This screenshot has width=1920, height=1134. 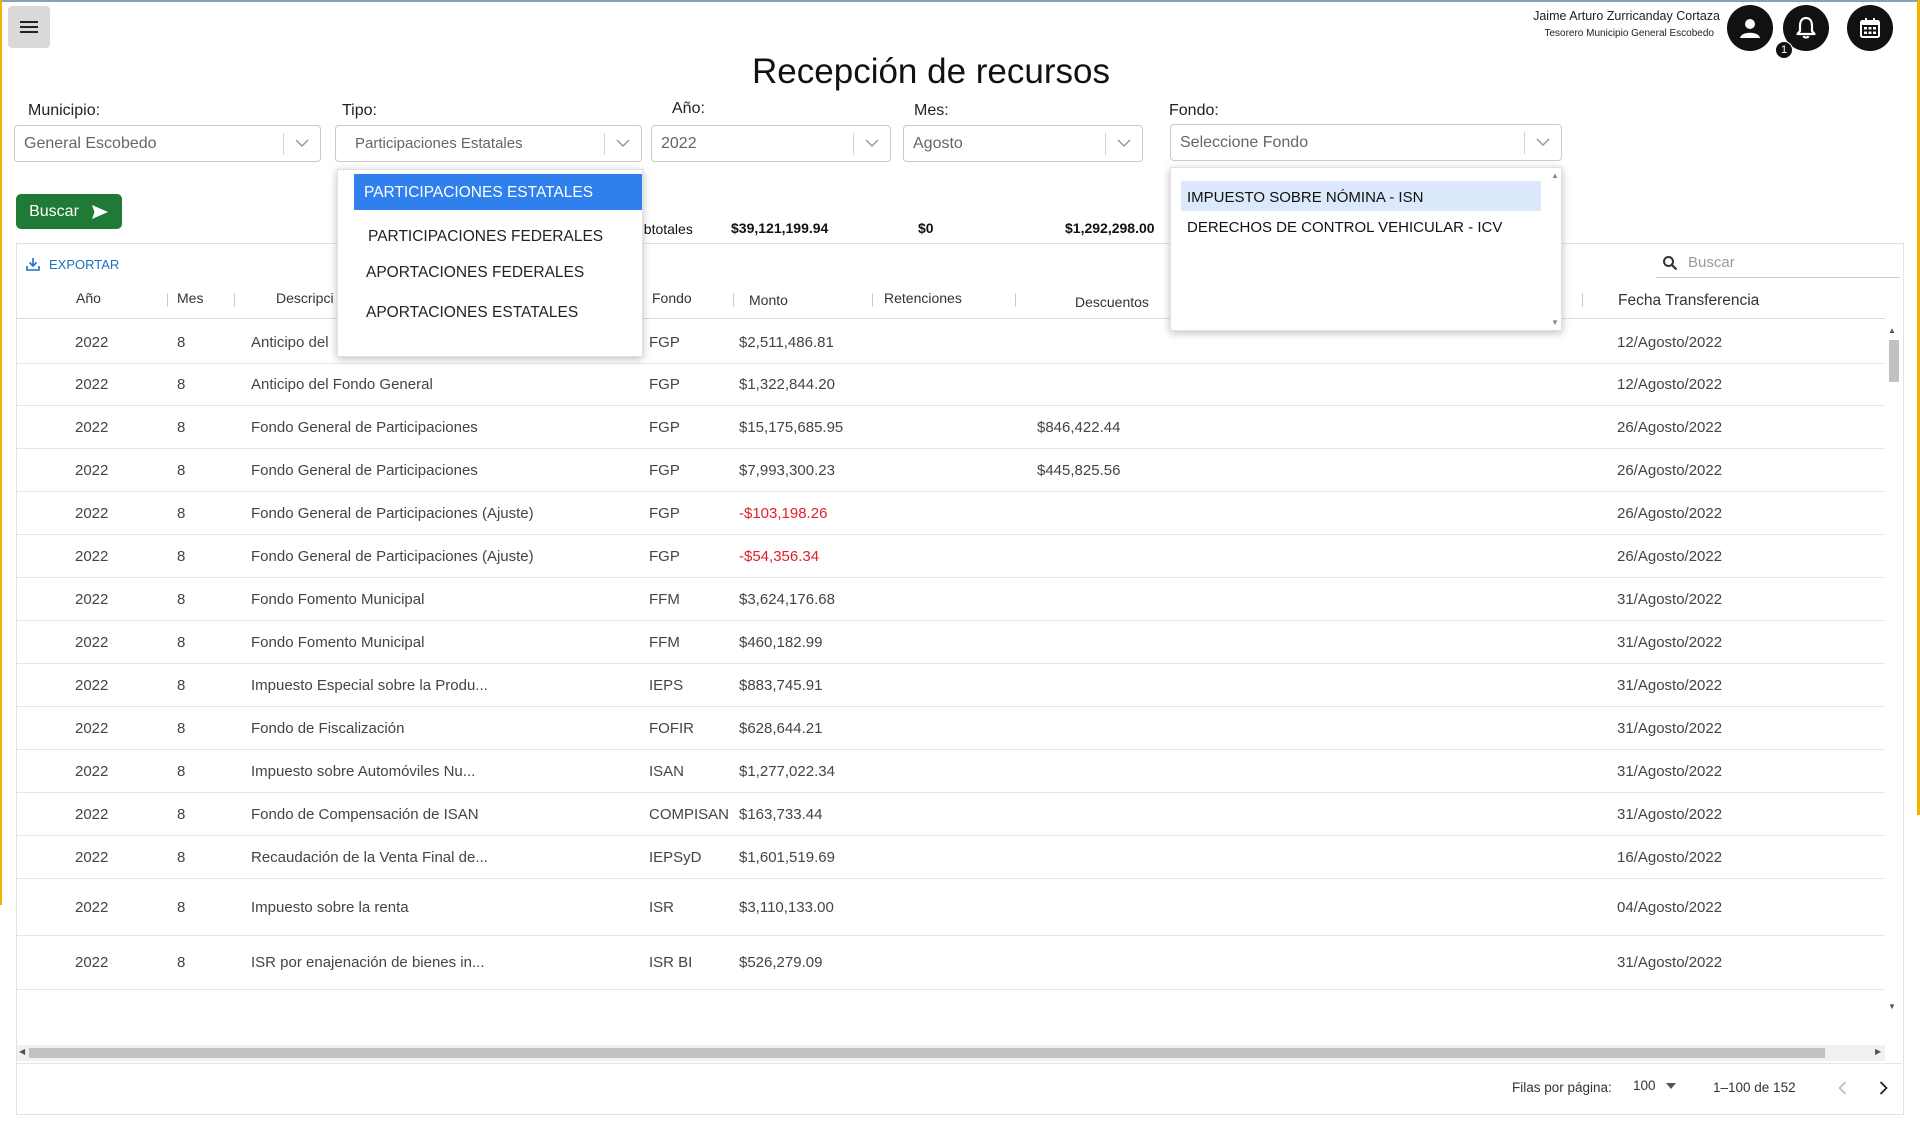 I want to click on fondo-option: DERECHOS DE CONTROL VEHICULAR - ICV, so click(x=1344, y=227).